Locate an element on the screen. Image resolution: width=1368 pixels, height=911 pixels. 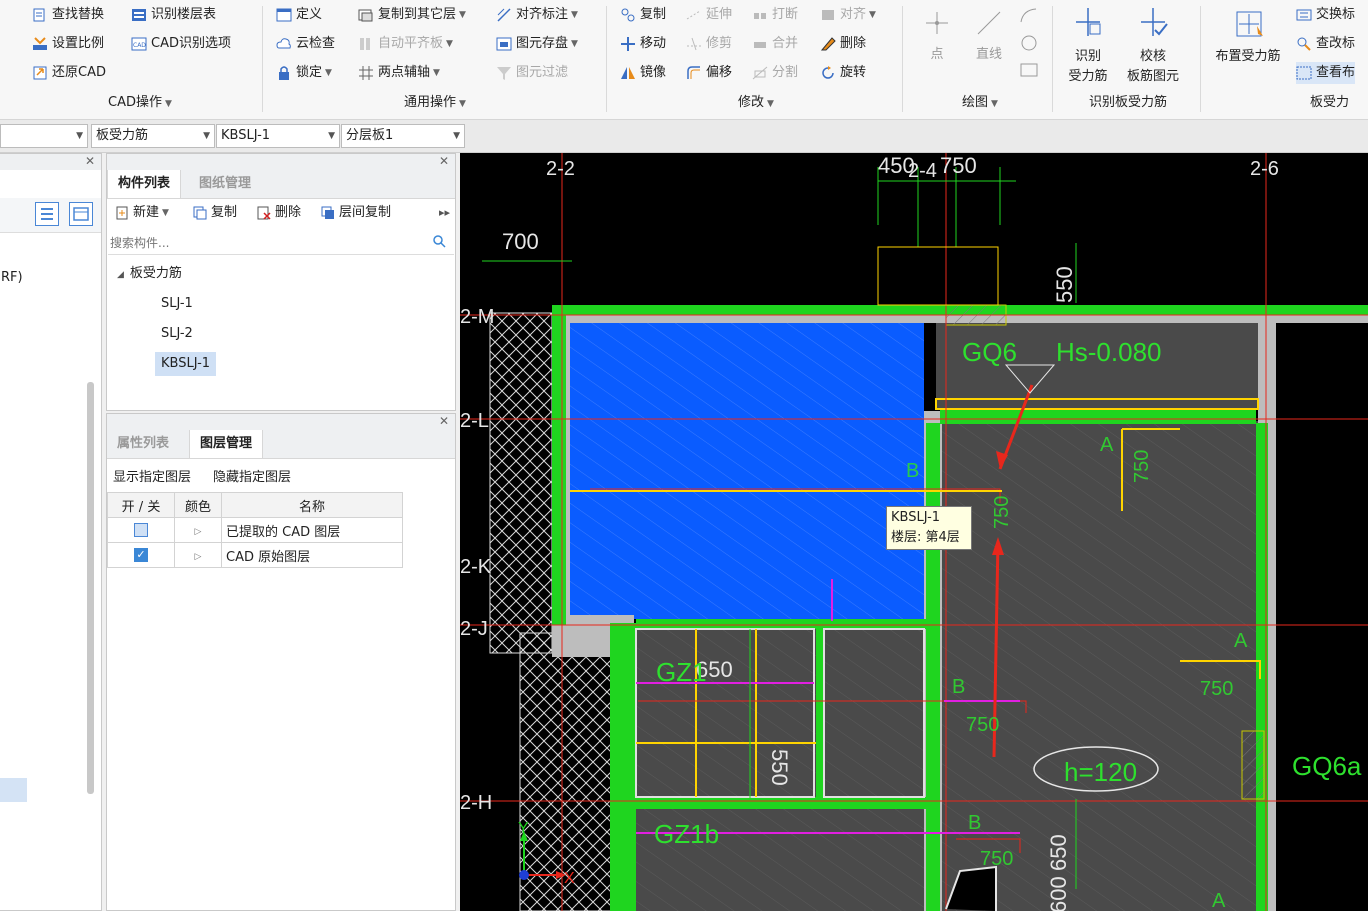
auto-flat-slab-button: 自动平齐板 ▼ is located at coordinates (405, 44).